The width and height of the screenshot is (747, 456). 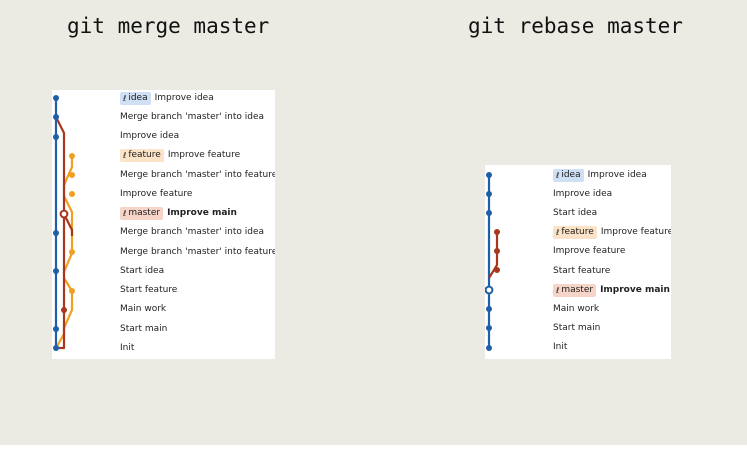 I want to click on merge-title: git merge master, so click(x=168, y=26).